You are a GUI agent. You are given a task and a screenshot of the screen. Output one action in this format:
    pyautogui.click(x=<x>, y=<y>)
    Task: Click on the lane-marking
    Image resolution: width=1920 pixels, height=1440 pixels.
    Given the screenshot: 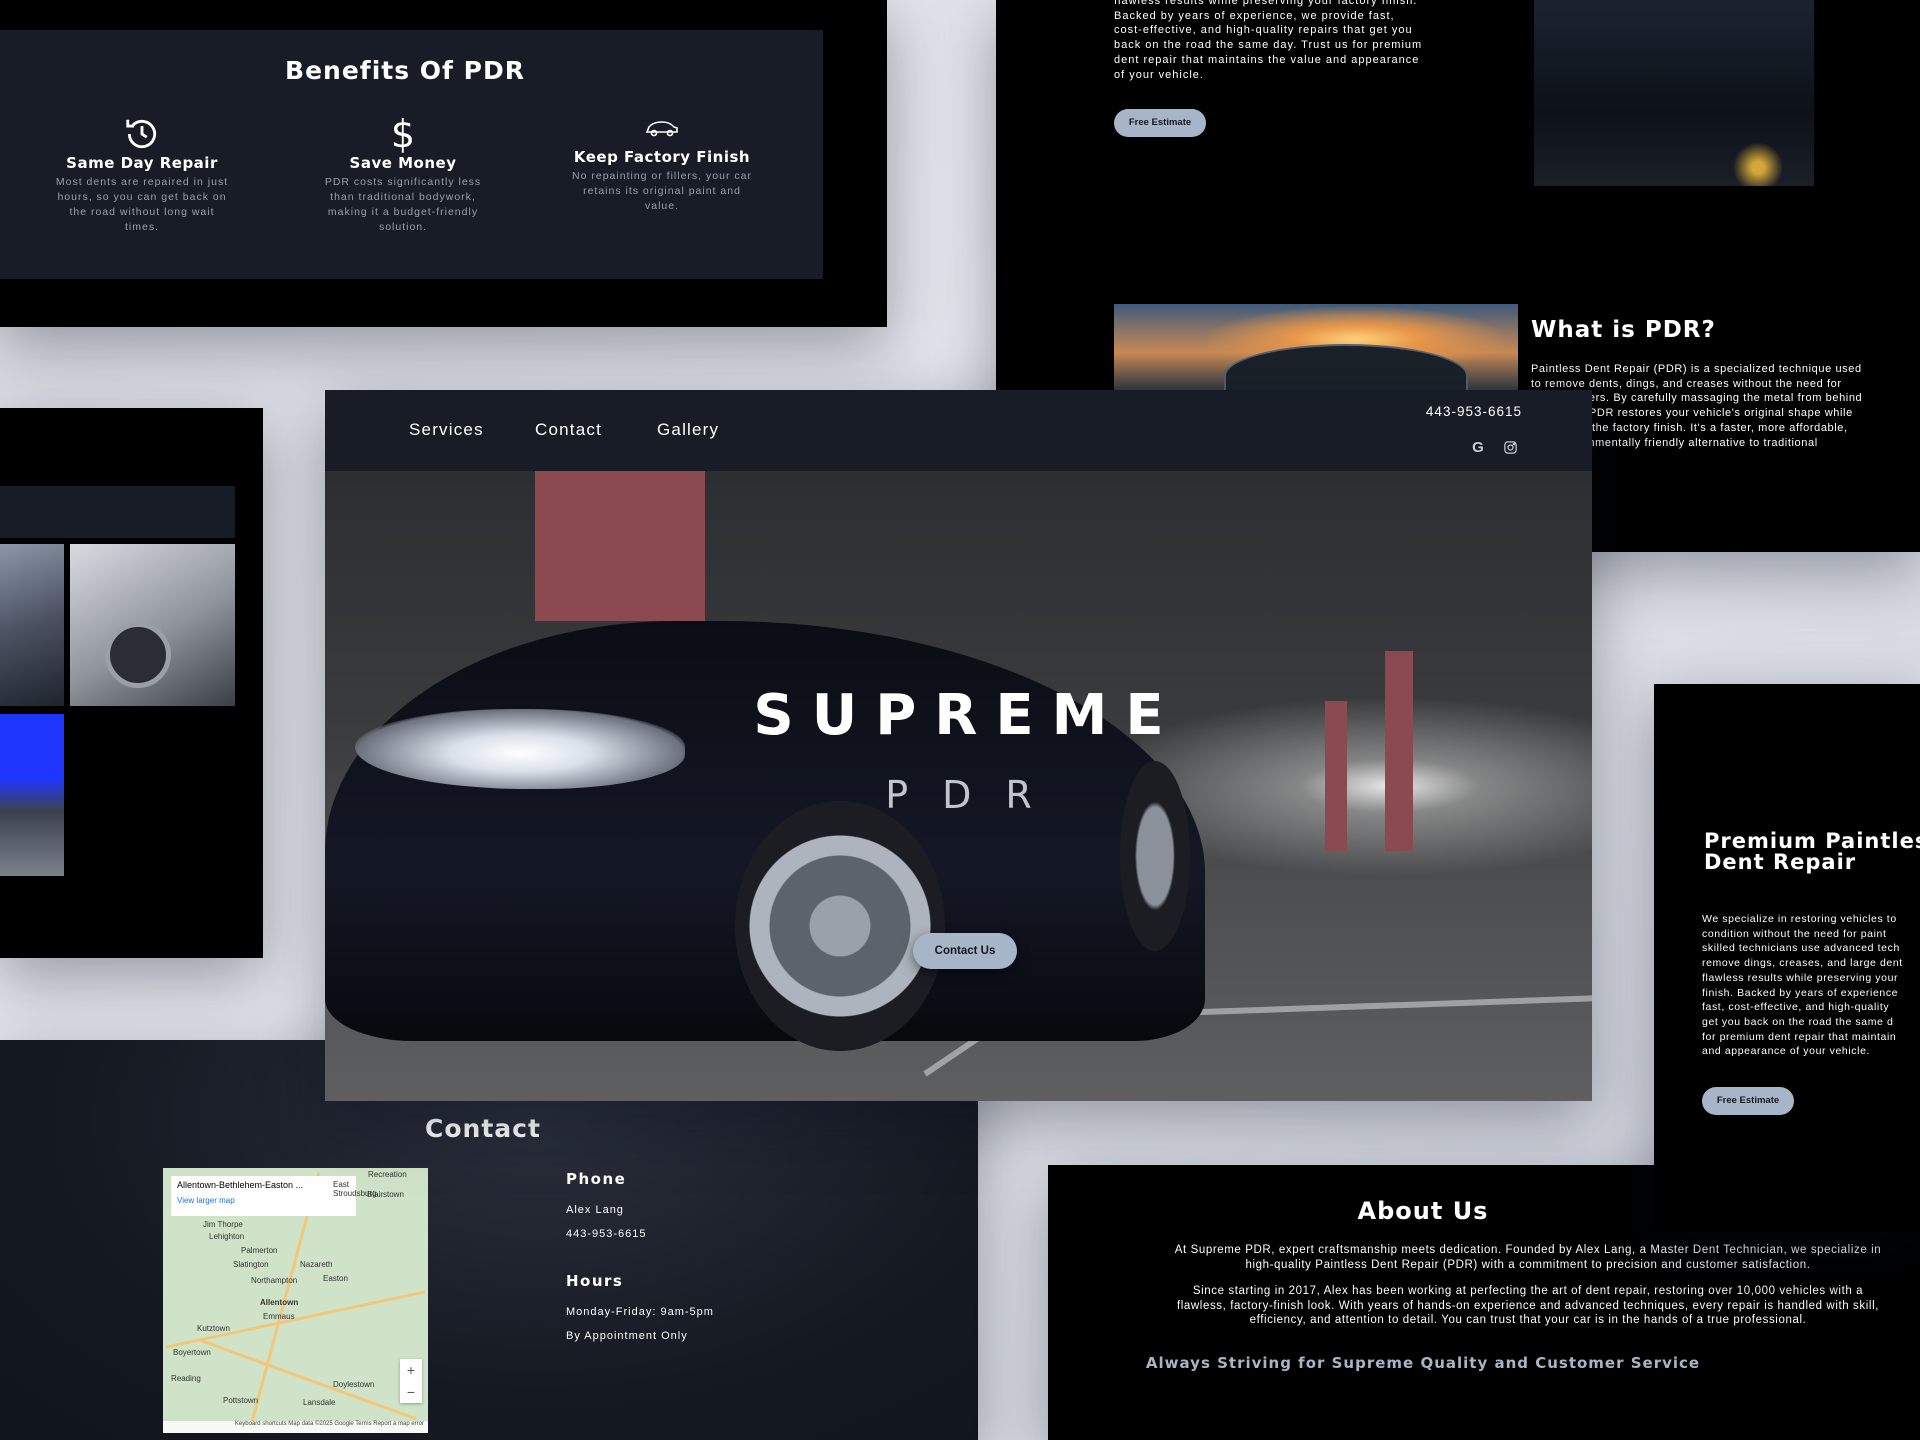 What is the action you would take?
    pyautogui.click(x=1368, y=1006)
    